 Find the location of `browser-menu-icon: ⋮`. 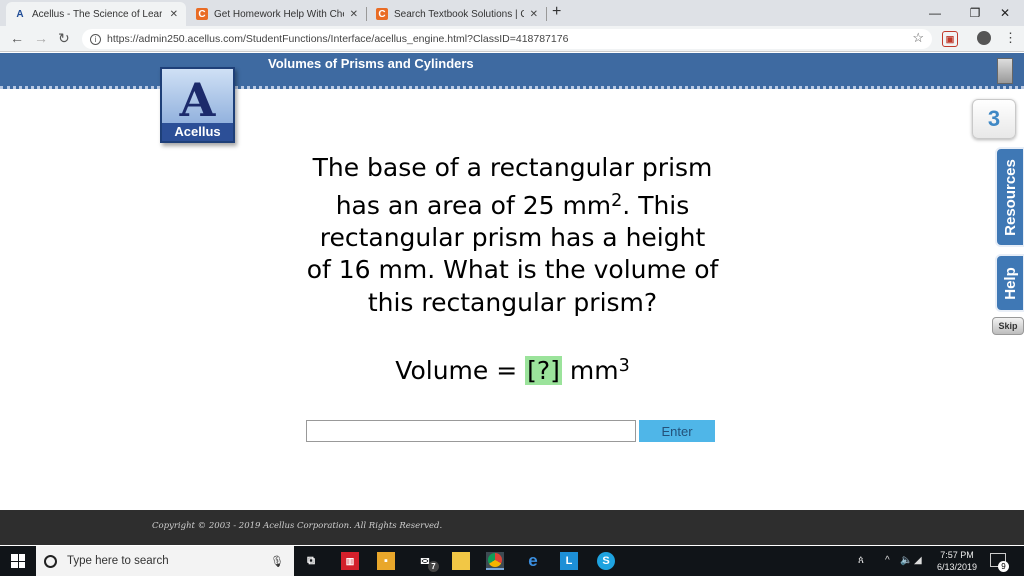

browser-menu-icon: ⋮ is located at coordinates (1010, 38).